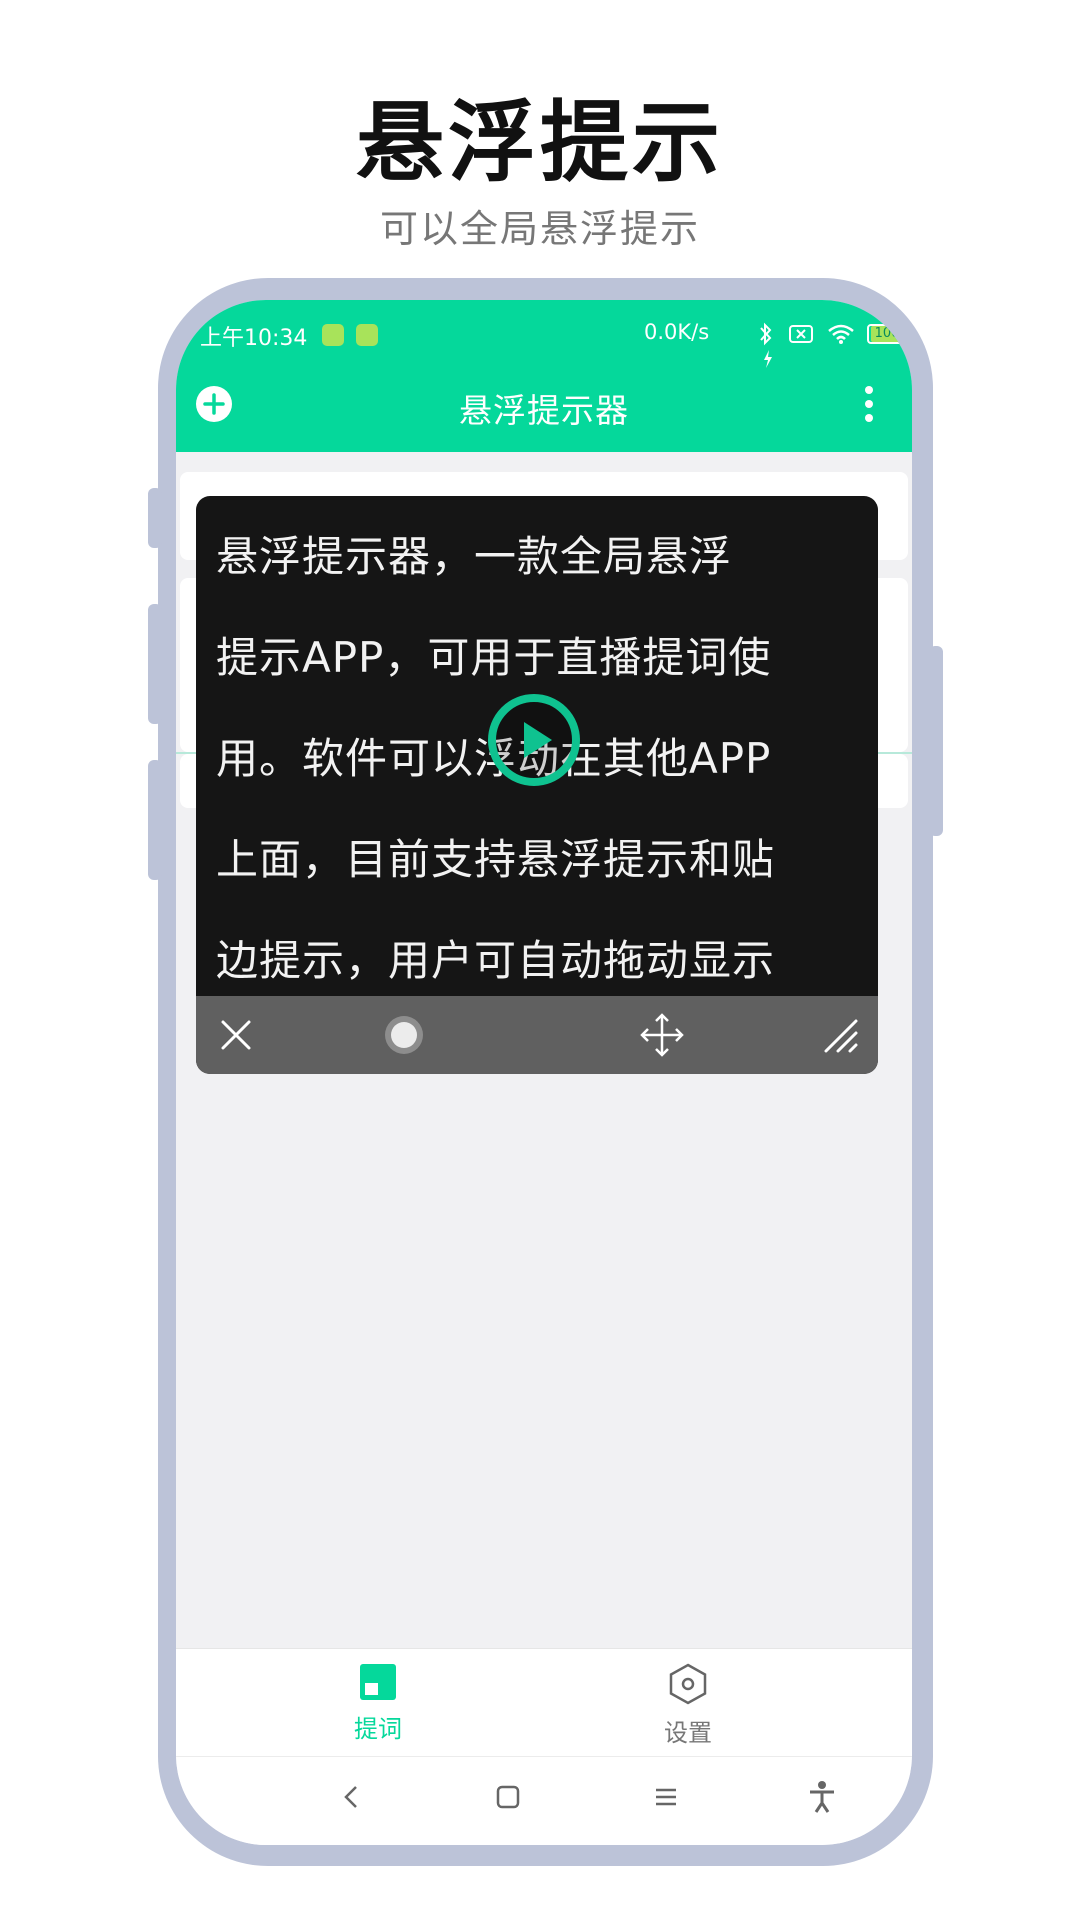 The height and width of the screenshot is (1920, 1080). Describe the element at coordinates (688, 1705) in the screenshot. I see `tab-settings: 设置` at that location.